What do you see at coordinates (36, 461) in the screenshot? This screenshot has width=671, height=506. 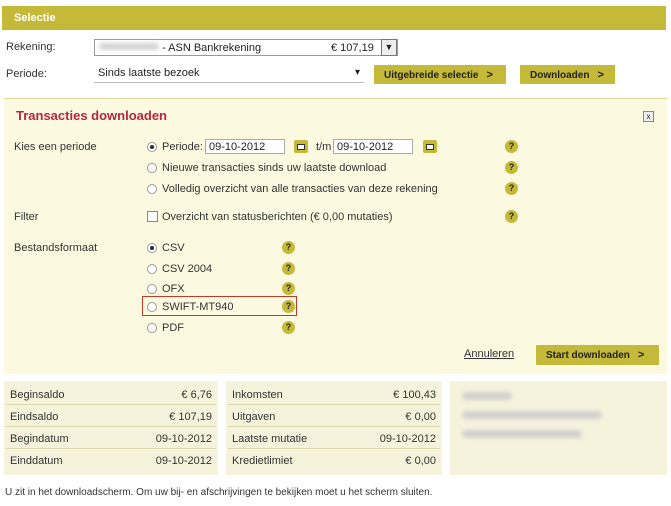 I see `einddatum-label: Einddatum` at bounding box center [36, 461].